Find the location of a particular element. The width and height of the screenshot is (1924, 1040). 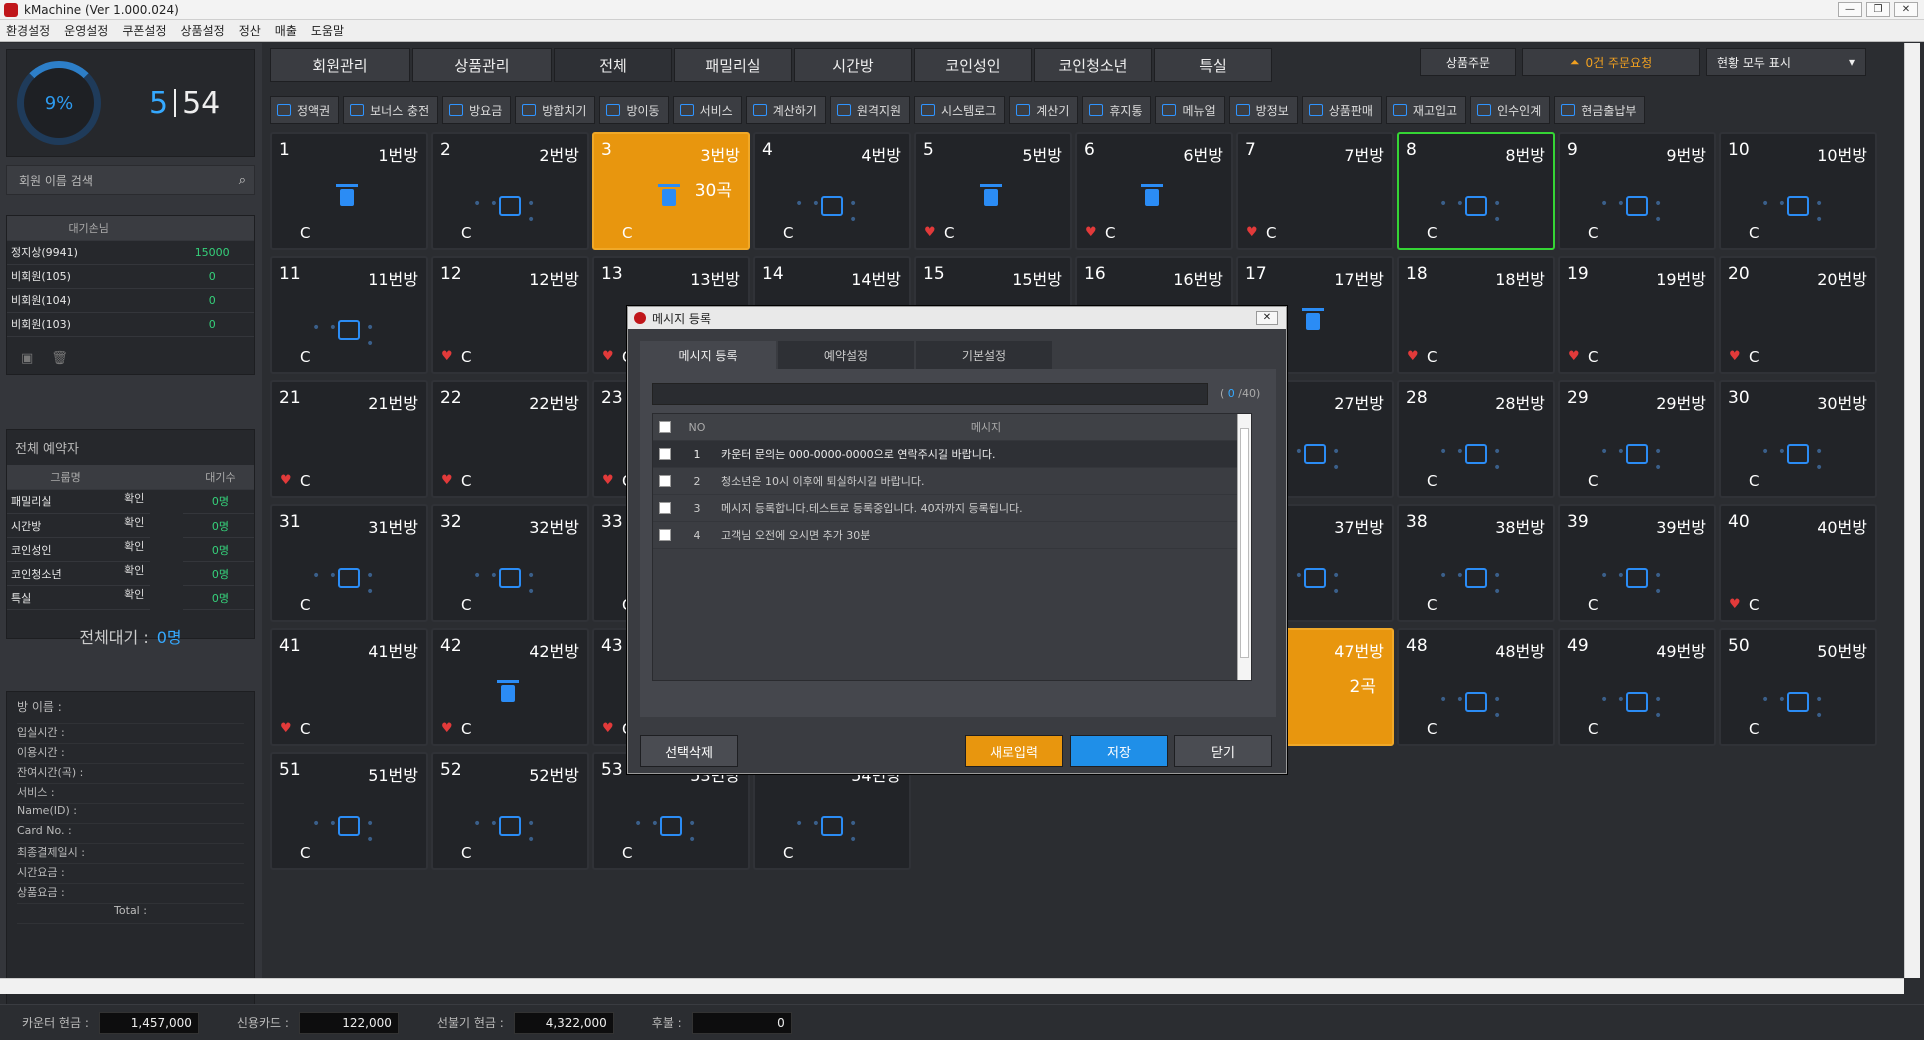

room-card: 51 51번방 C is located at coordinates (349, 811).